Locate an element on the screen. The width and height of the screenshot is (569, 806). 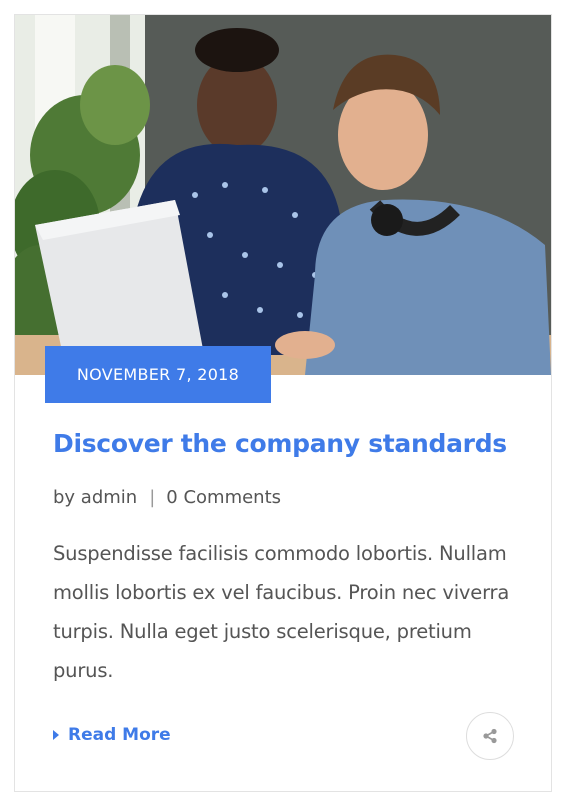
share-icon is located at coordinates (490, 736).